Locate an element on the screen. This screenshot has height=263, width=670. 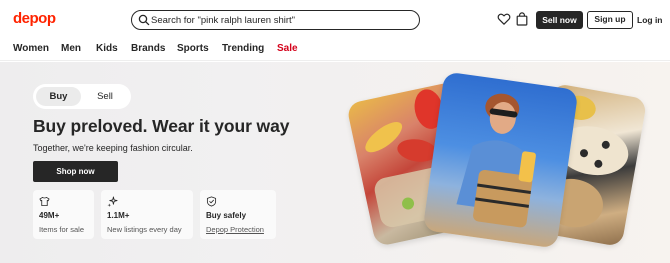
stat-label: New listings every day is located at coordinates (144, 229).